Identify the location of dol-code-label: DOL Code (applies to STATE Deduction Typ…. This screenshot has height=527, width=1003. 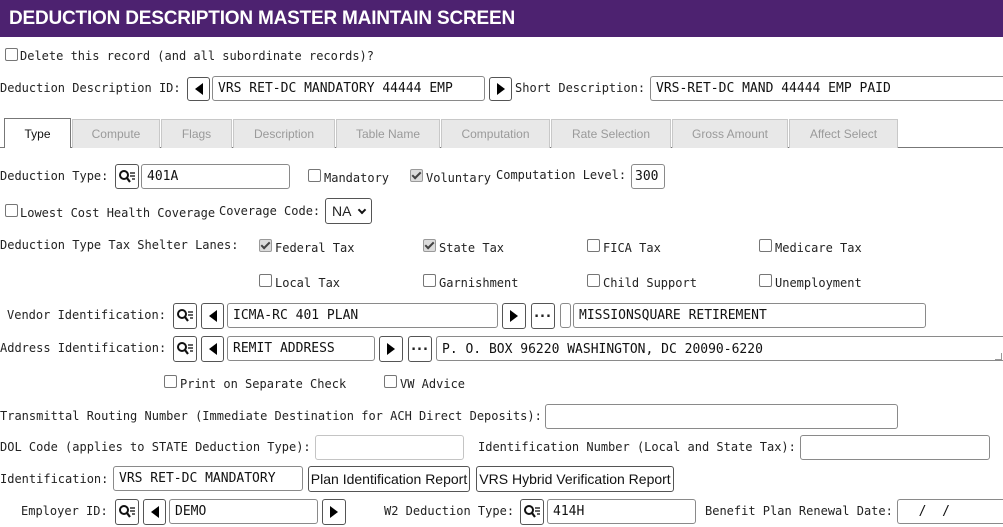
(155, 447).